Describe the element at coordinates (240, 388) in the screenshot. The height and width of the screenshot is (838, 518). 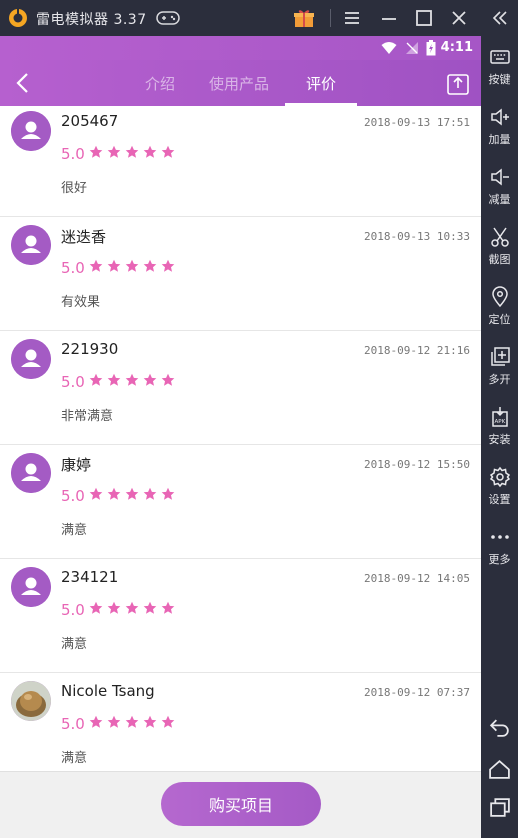
I see `review-item: 221930 2018-09-12 21:16 5.0 非常满意` at that location.